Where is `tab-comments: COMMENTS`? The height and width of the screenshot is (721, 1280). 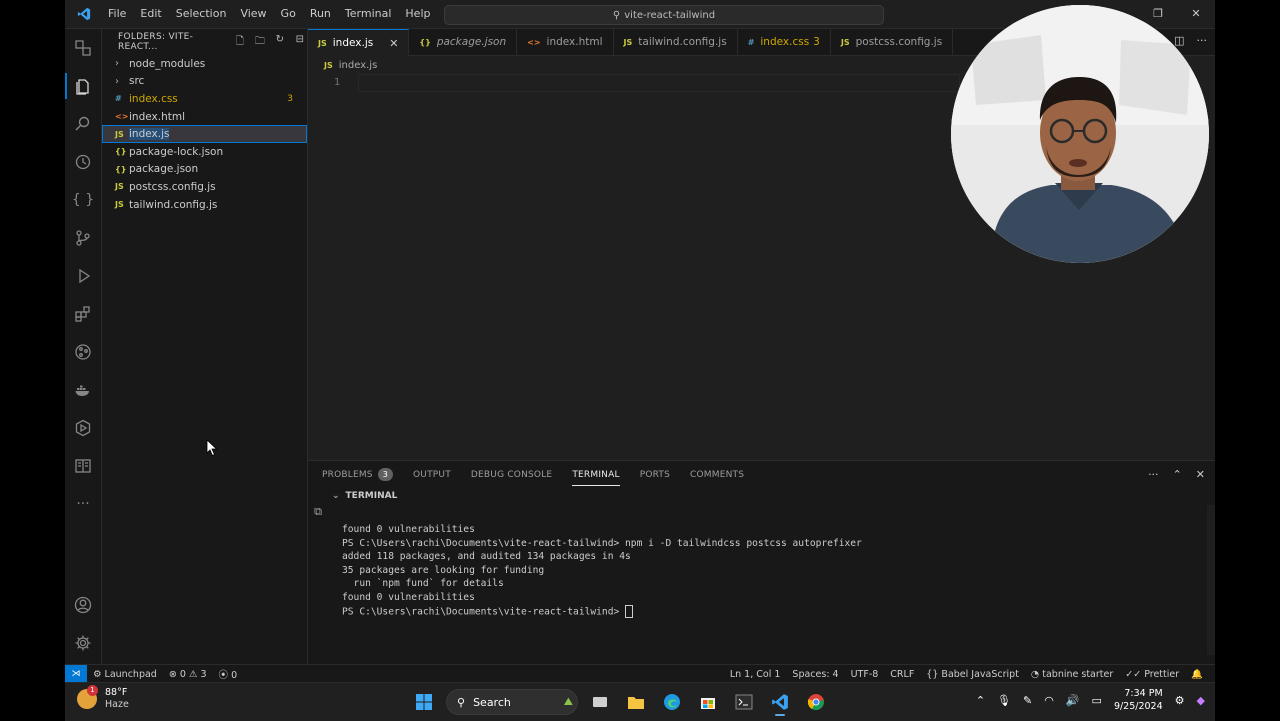 tab-comments: COMMENTS is located at coordinates (717, 474).